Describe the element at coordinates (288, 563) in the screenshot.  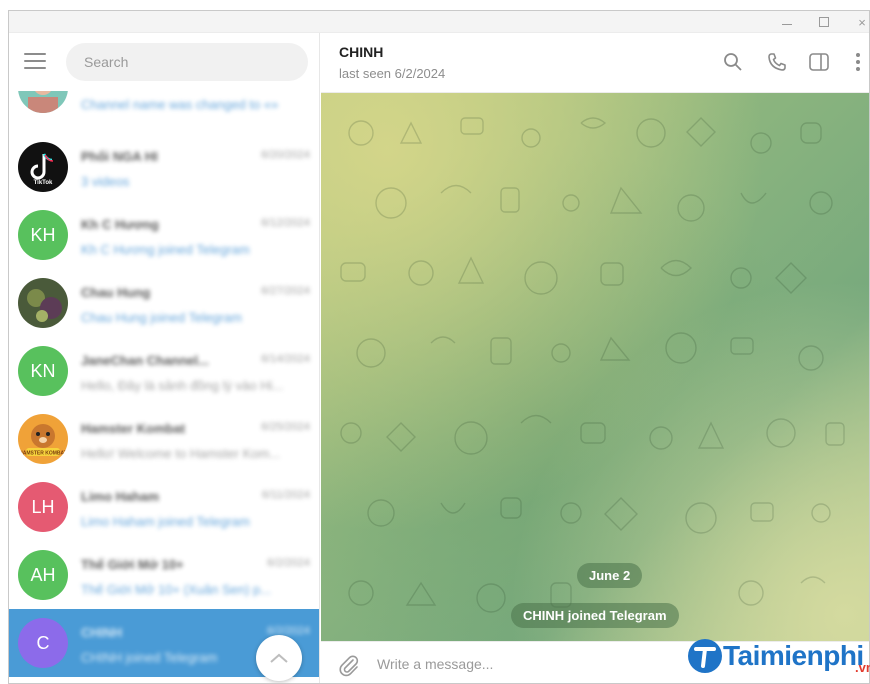
I see `chat-date: 6/2/2024` at that location.